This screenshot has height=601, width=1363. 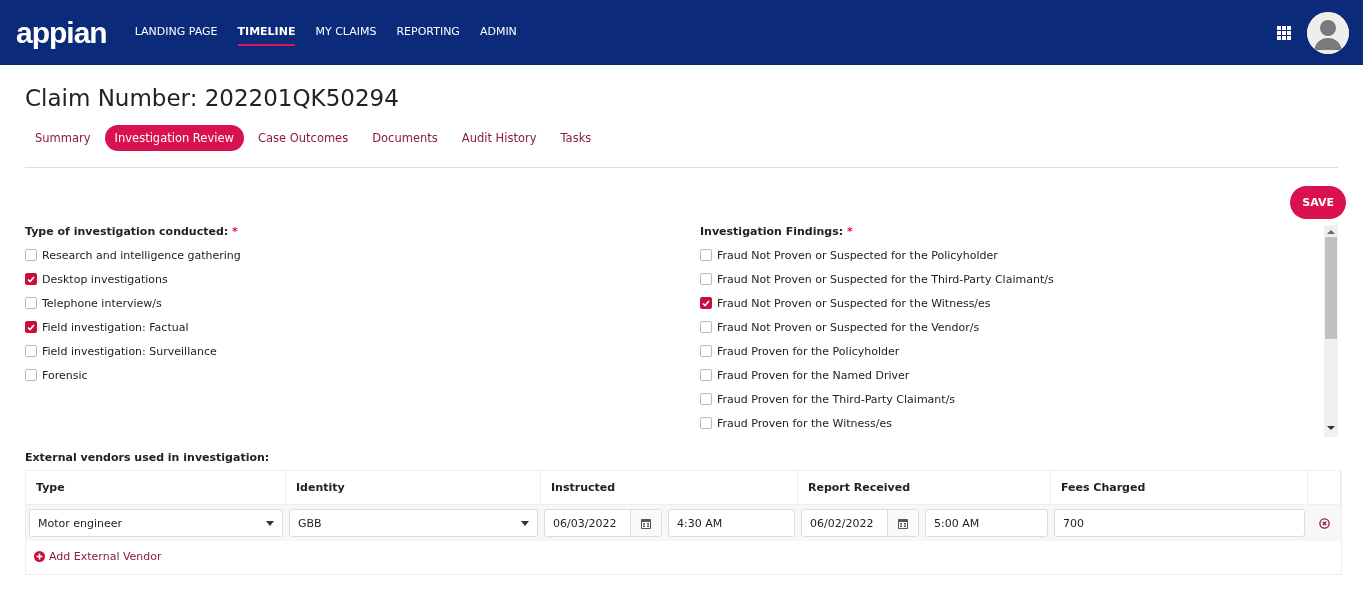 I want to click on checkbox-label: Fraud Proven for the Witness/es, so click(x=805, y=423).